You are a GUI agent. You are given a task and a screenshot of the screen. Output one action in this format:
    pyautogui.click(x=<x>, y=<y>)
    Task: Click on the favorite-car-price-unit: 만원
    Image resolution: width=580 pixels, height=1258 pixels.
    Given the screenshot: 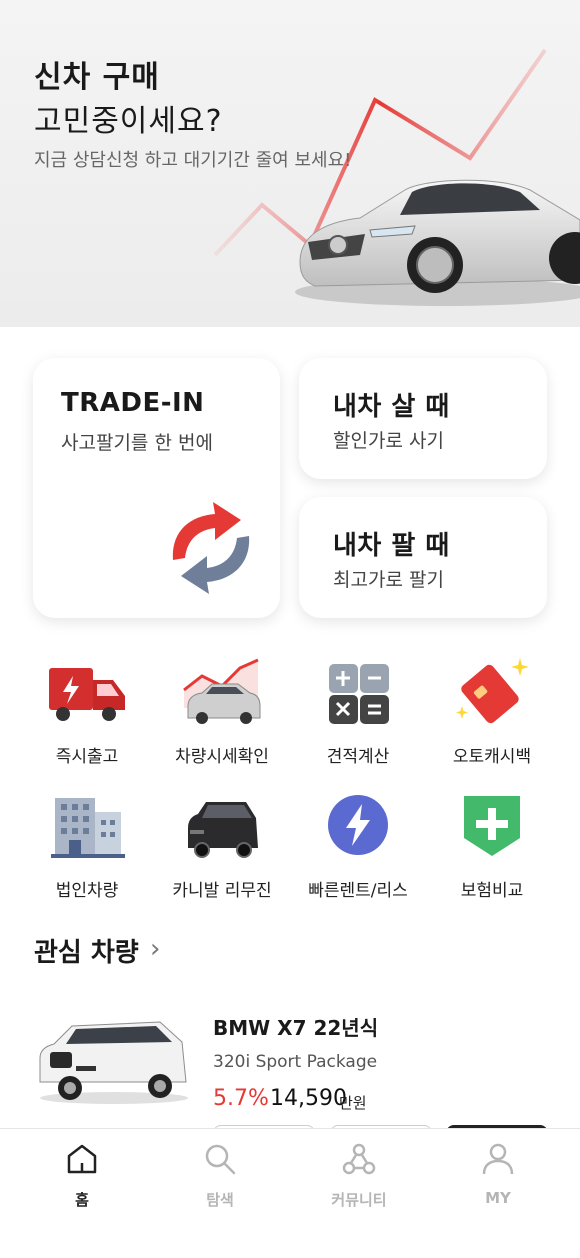 What is the action you would take?
    pyautogui.click(x=353, y=1103)
    